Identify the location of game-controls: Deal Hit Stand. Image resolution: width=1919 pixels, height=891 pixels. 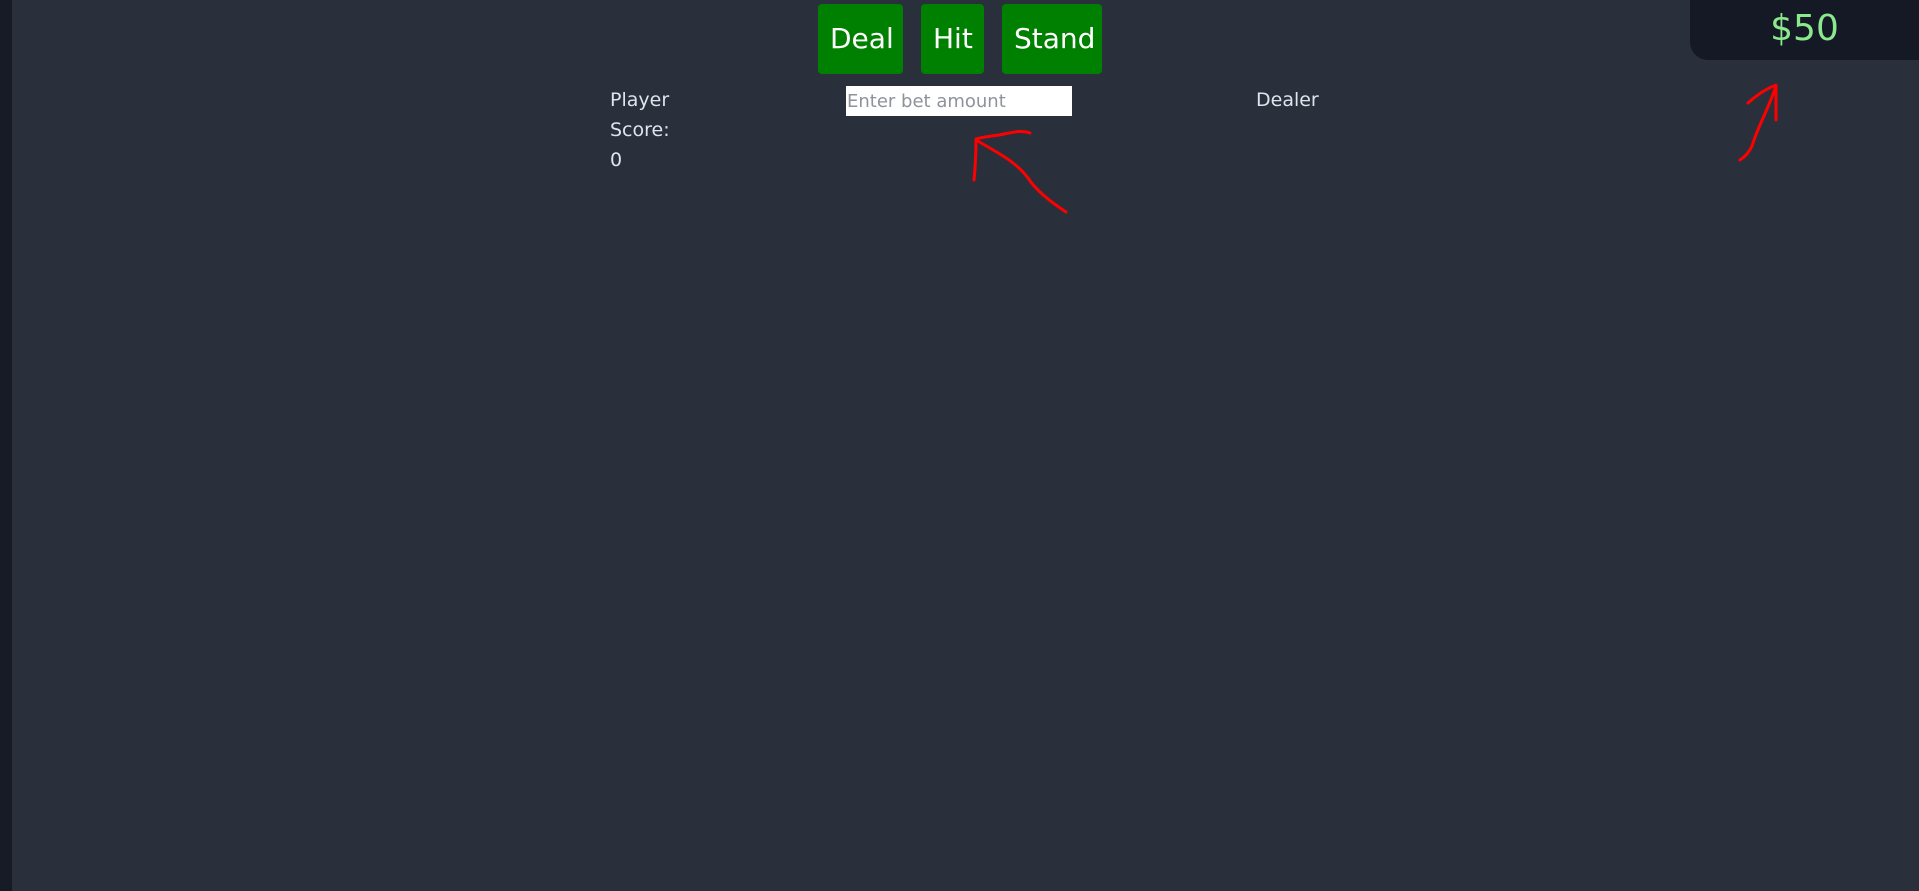
(960, 39).